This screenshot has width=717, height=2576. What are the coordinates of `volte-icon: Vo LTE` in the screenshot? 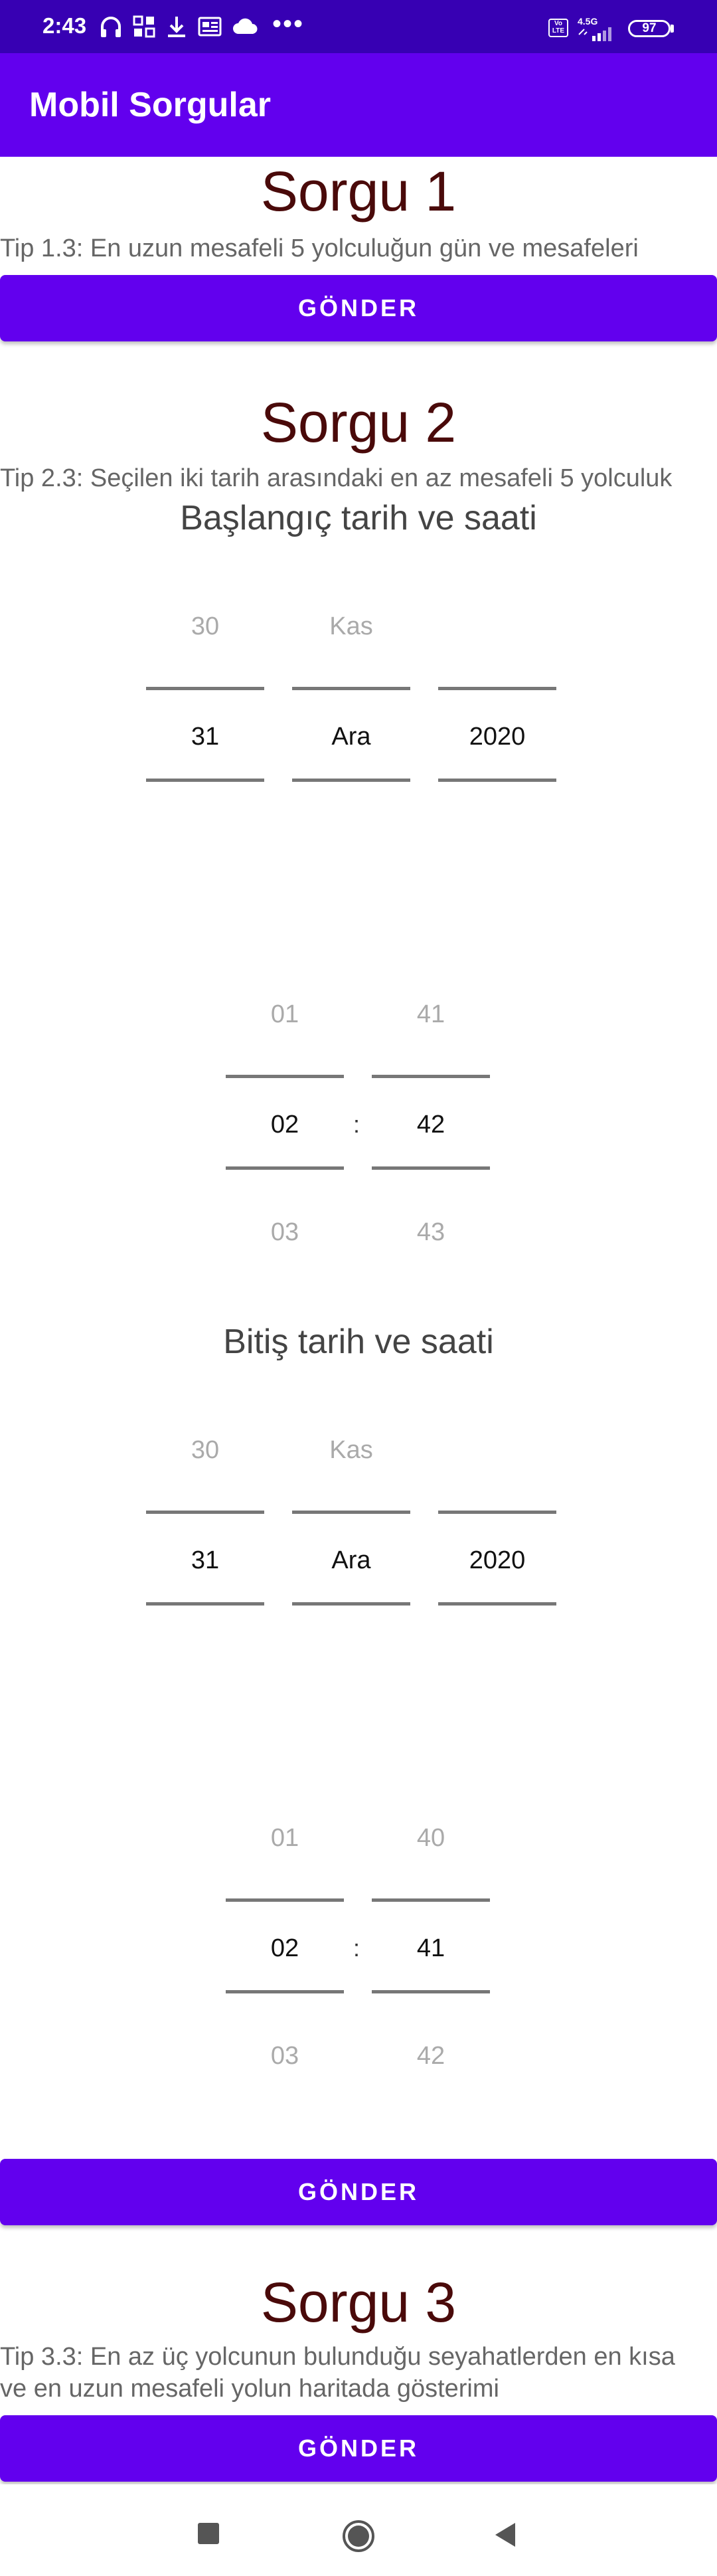 It's located at (558, 28).